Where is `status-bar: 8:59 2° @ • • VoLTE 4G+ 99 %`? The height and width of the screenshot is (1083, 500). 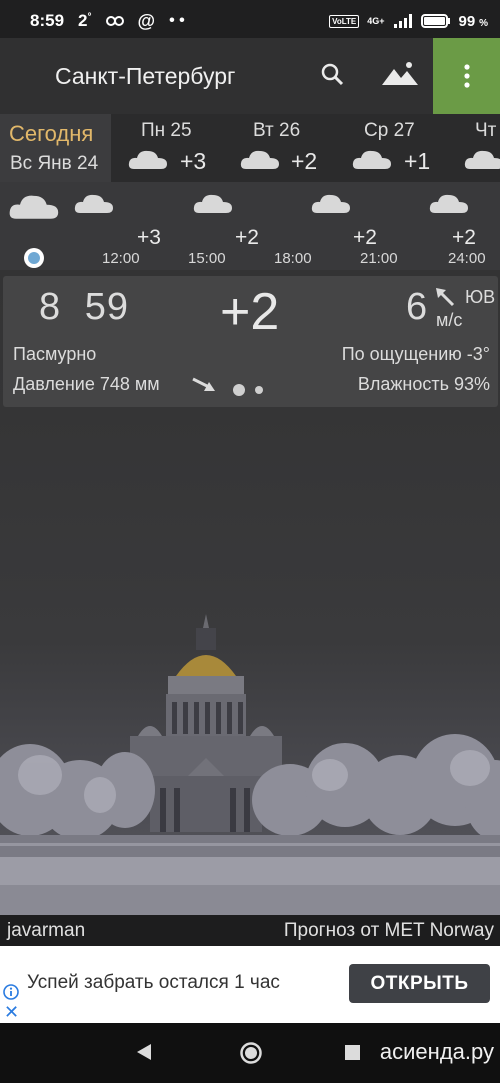 status-bar: 8:59 2° @ • • VoLTE 4G+ 99 % is located at coordinates (250, 21).